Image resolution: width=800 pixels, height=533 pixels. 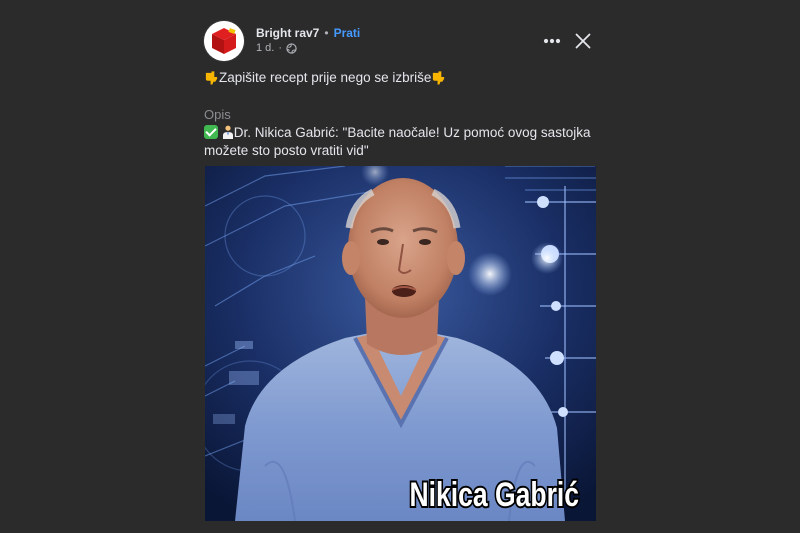 What do you see at coordinates (347, 33) in the screenshot?
I see `follow-button: Prati` at bounding box center [347, 33].